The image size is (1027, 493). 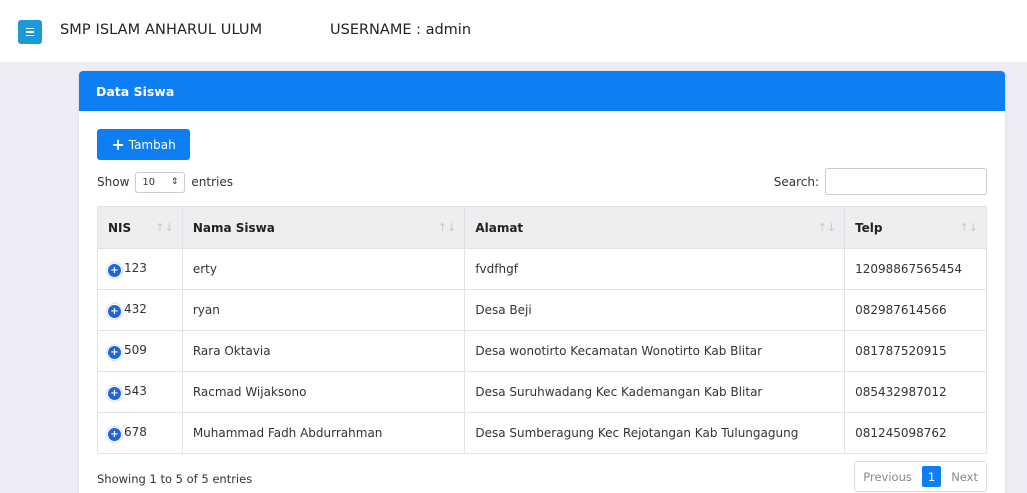 What do you see at coordinates (655, 227) in the screenshot?
I see `column-header-alamat: Alamat ↑↓` at bounding box center [655, 227].